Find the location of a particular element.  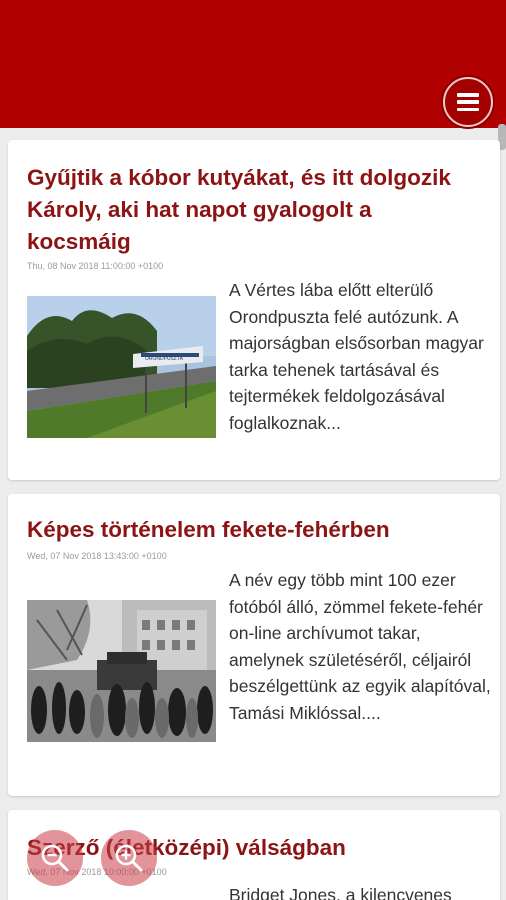

zoom-in-icon is located at coordinates (129, 858).